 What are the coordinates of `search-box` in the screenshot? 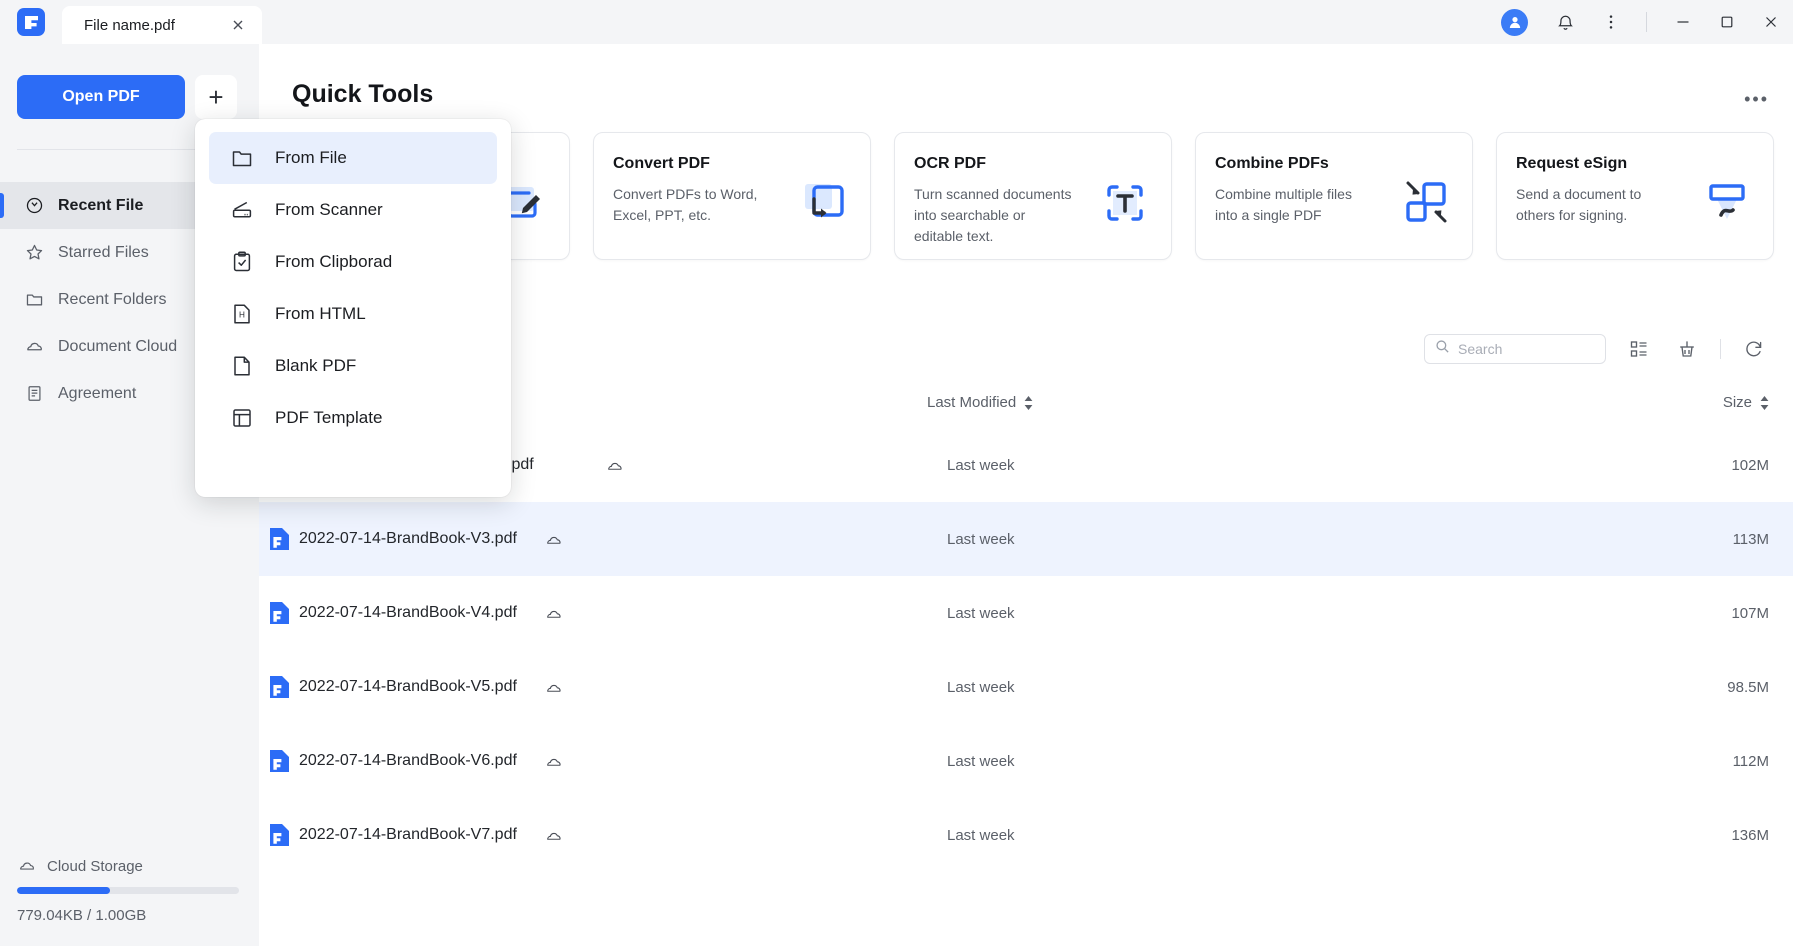 It's located at (1515, 349).